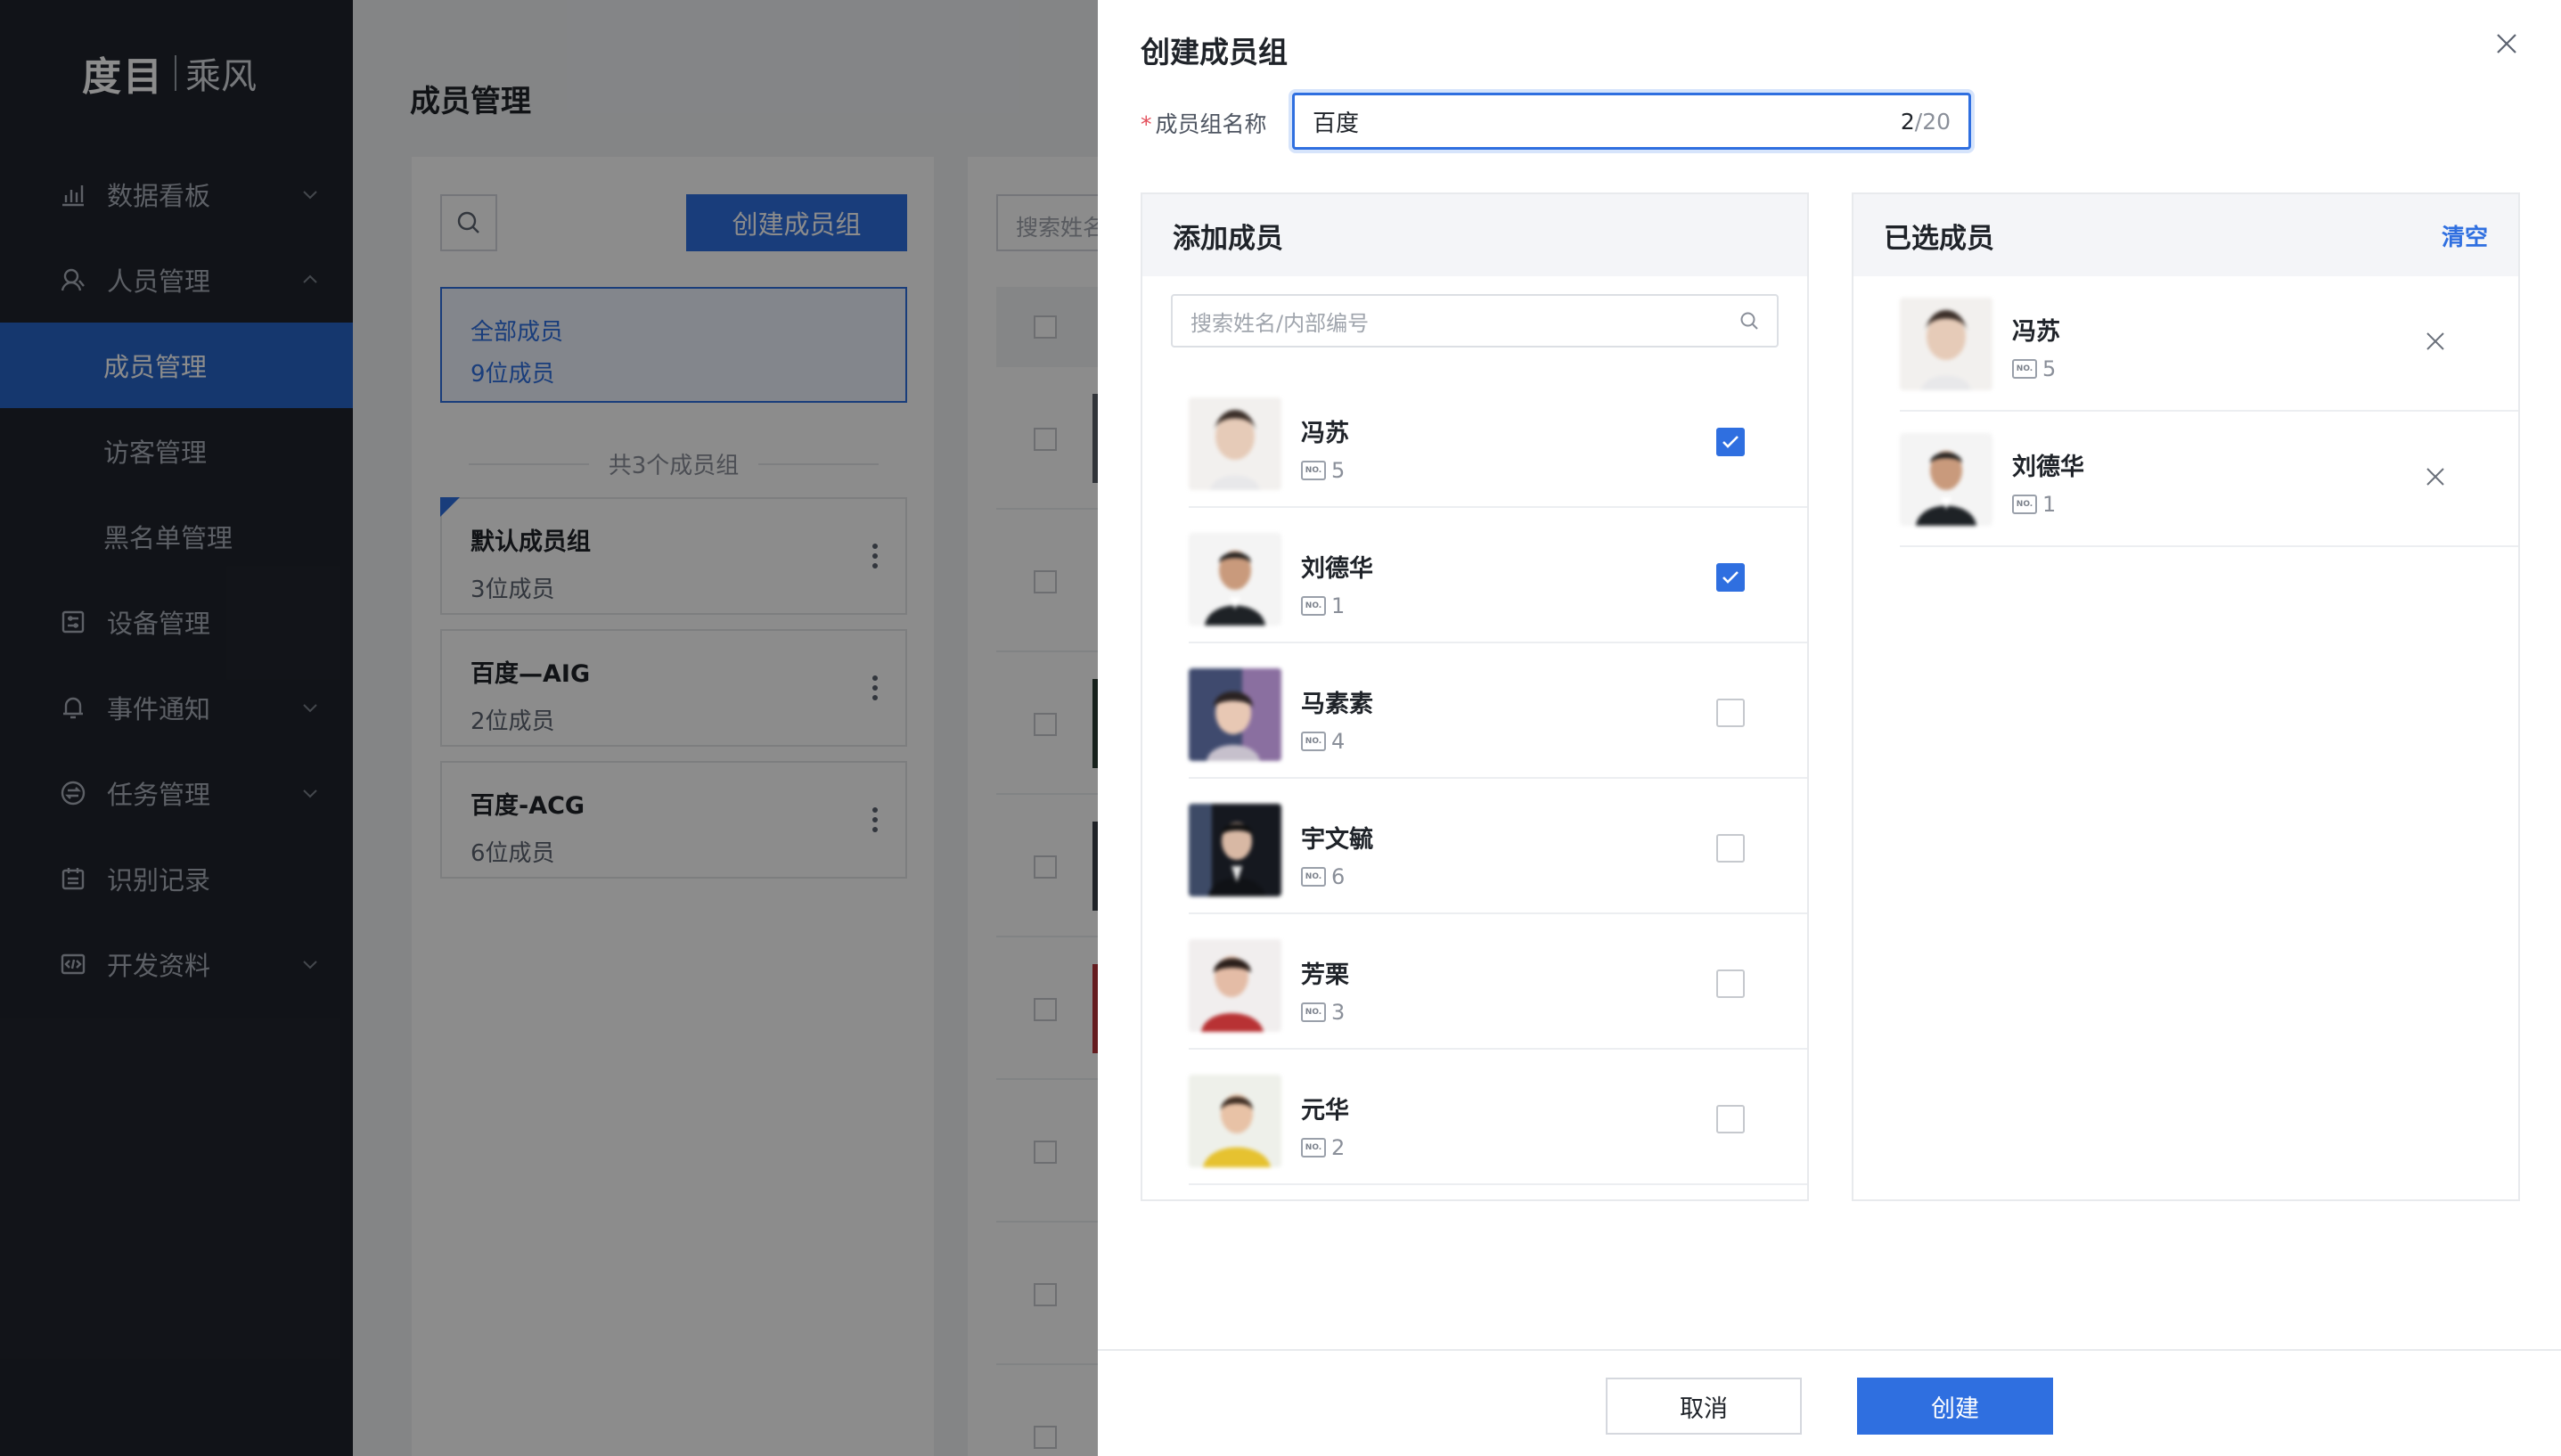 This screenshot has width=2561, height=1456. Describe the element at coordinates (1325, 975) in the screenshot. I see `member-name: 芳栗` at that location.